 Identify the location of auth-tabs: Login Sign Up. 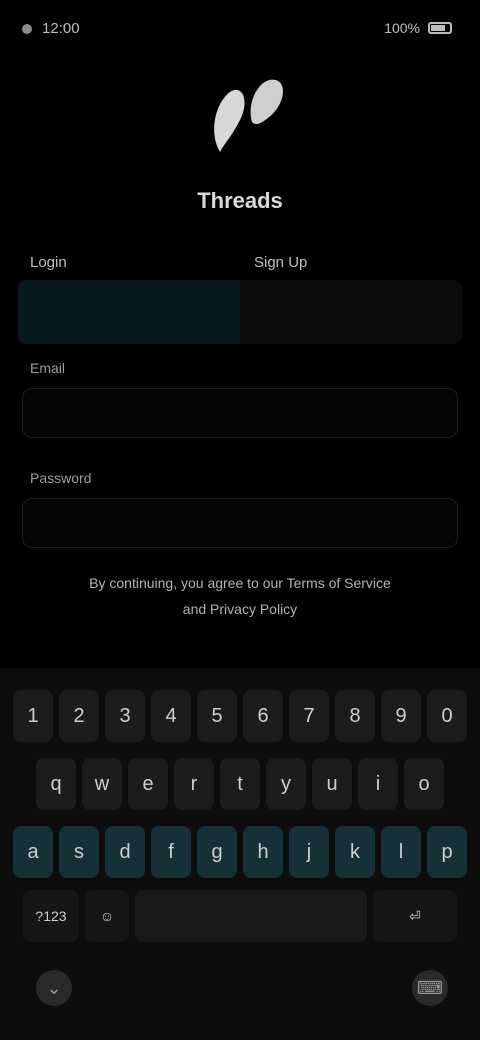
(240, 294).